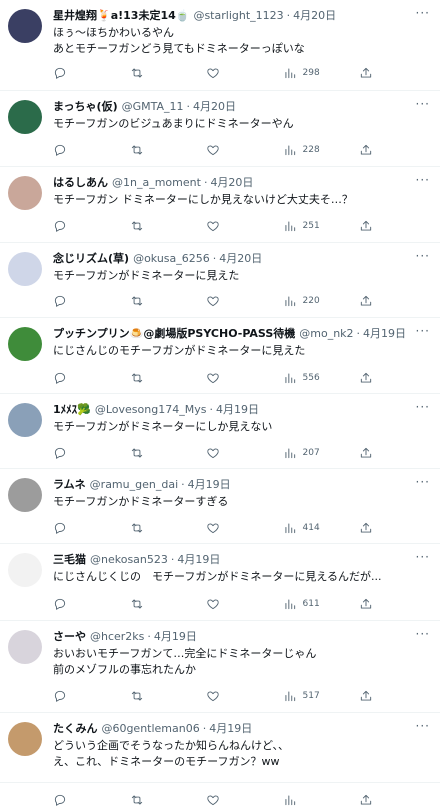  What do you see at coordinates (153, 107) in the screenshot?
I see `username-handle: @GMTA_11` at bounding box center [153, 107].